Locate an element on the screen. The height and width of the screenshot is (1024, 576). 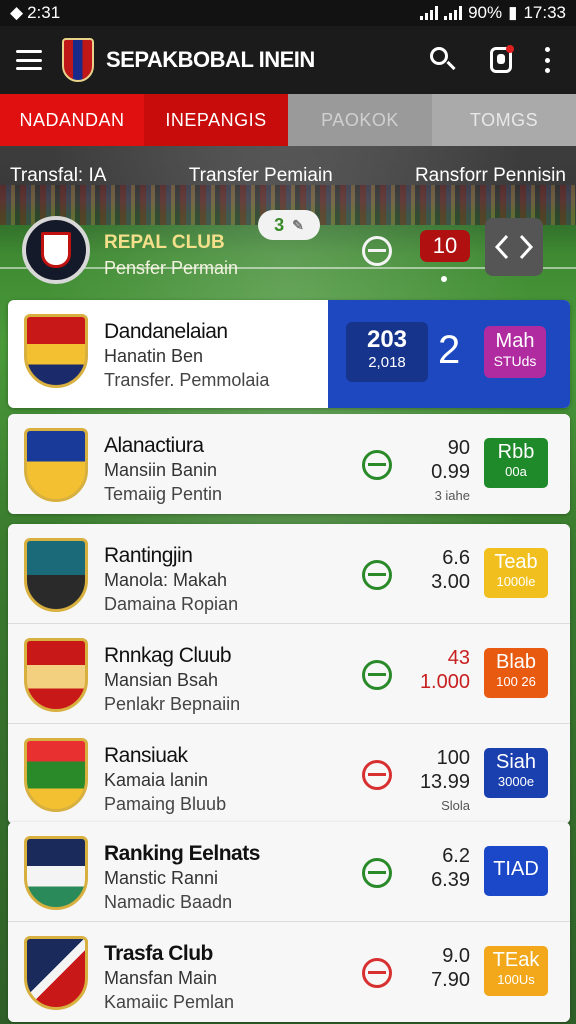
highlight-stat: 203 2,018 is located at coordinates (387, 352).